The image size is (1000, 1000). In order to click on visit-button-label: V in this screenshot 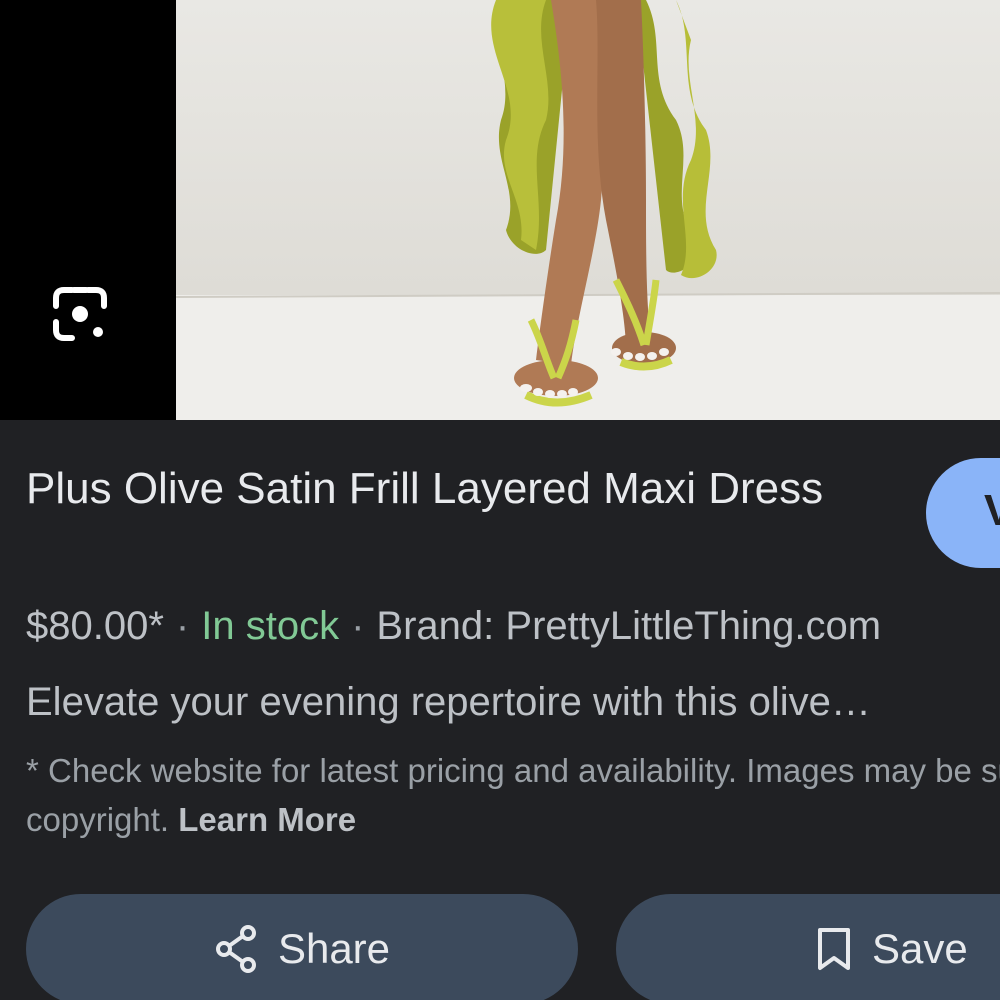, I will do `click(992, 510)`.